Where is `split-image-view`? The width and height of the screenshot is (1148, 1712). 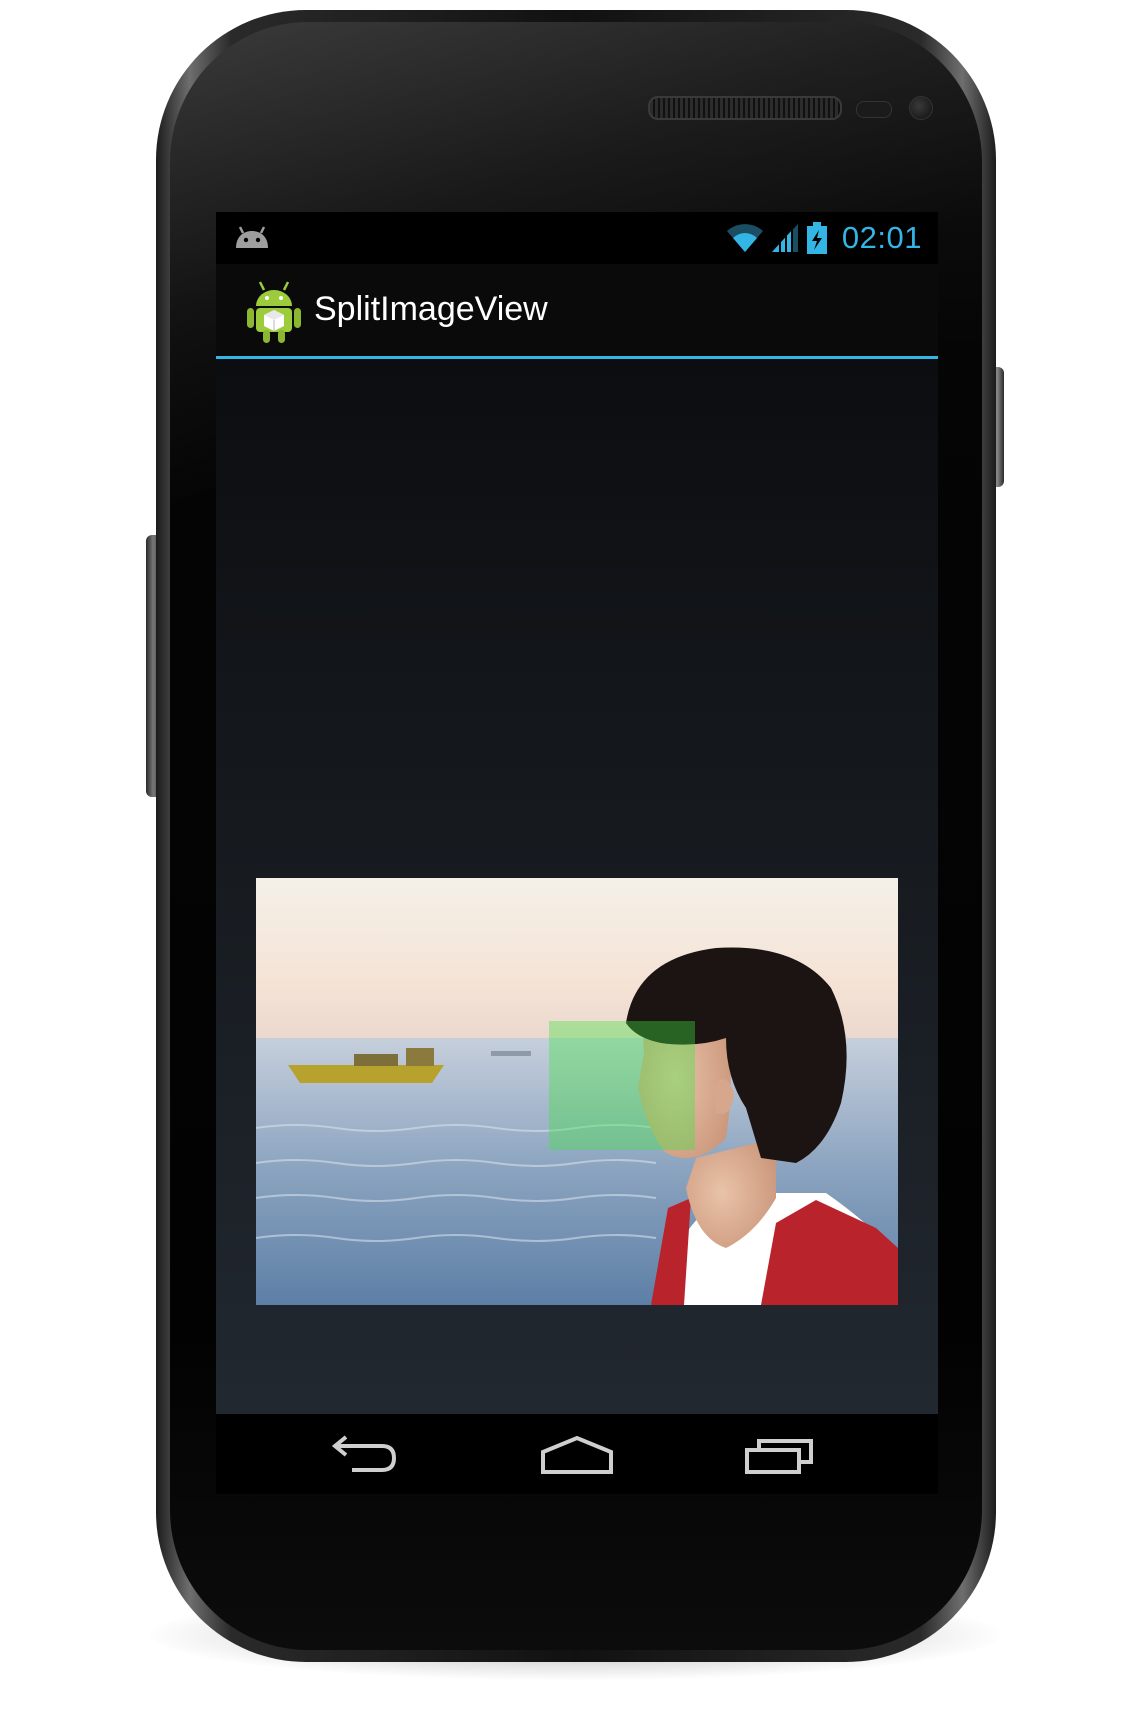
split-image-view is located at coordinates (577, 1091).